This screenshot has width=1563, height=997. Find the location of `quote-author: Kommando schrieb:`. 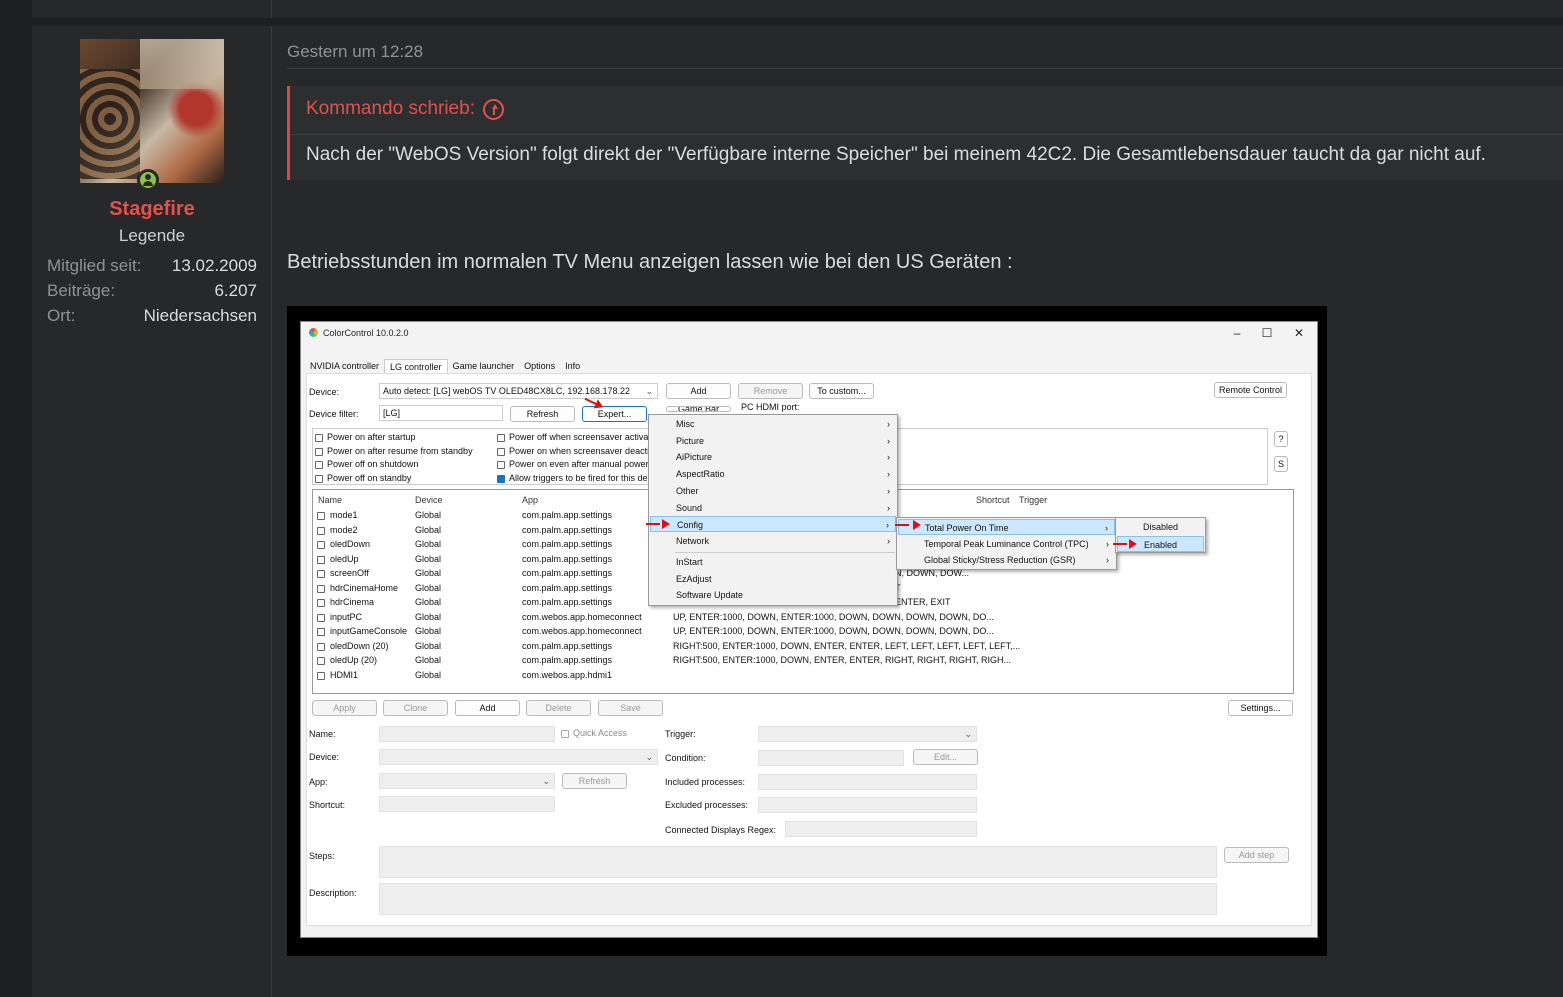

quote-author: Kommando schrieb: is located at coordinates (390, 109).